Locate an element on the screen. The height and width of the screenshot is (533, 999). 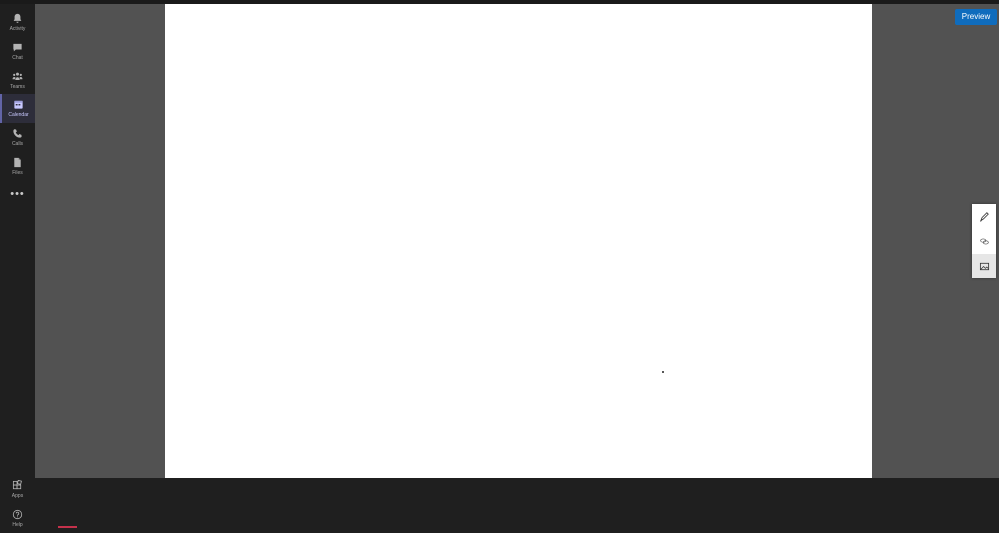
rail-label-files: Files is located at coordinates (17, 173).